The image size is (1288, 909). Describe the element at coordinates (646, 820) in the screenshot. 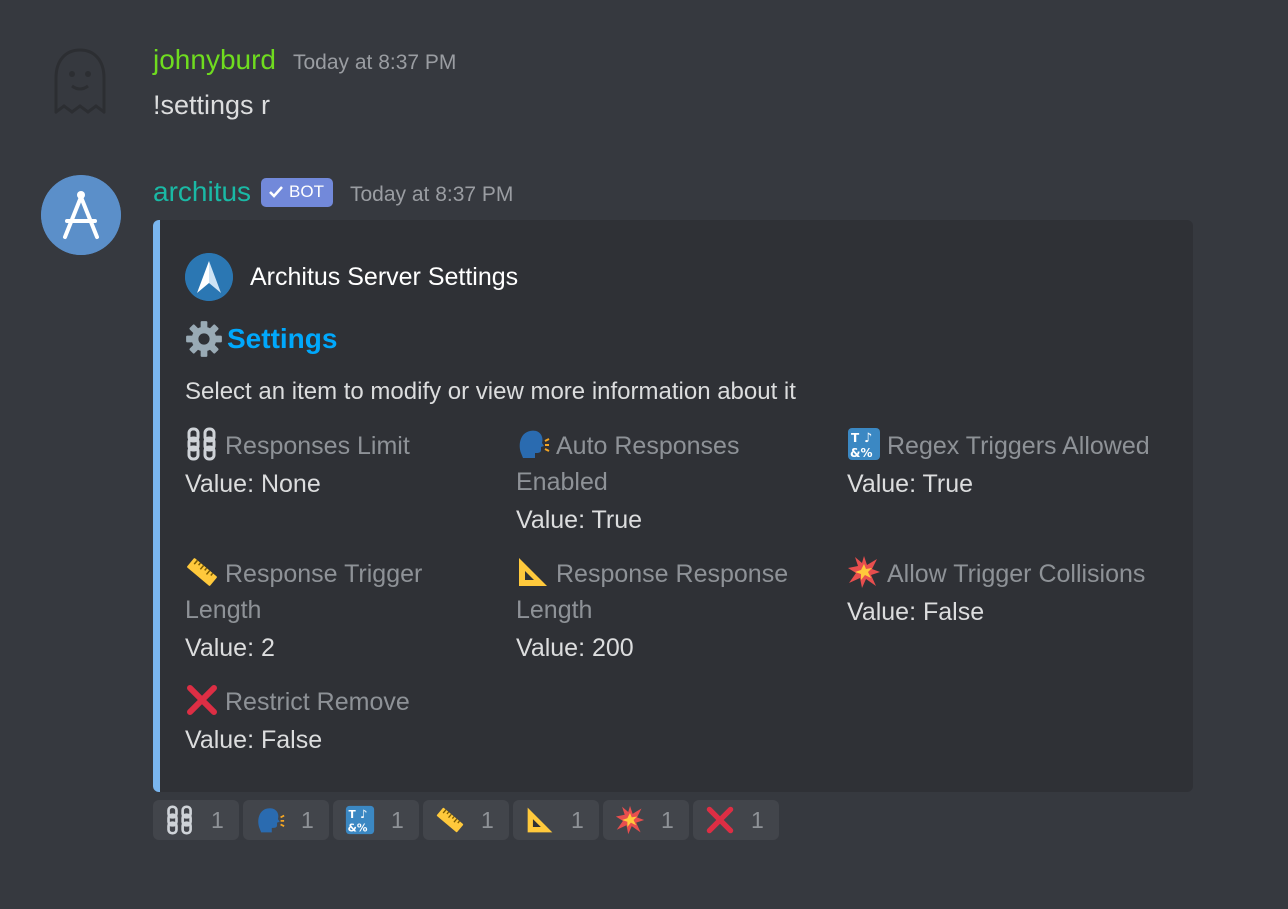

I see `reaction-collision: 1` at that location.